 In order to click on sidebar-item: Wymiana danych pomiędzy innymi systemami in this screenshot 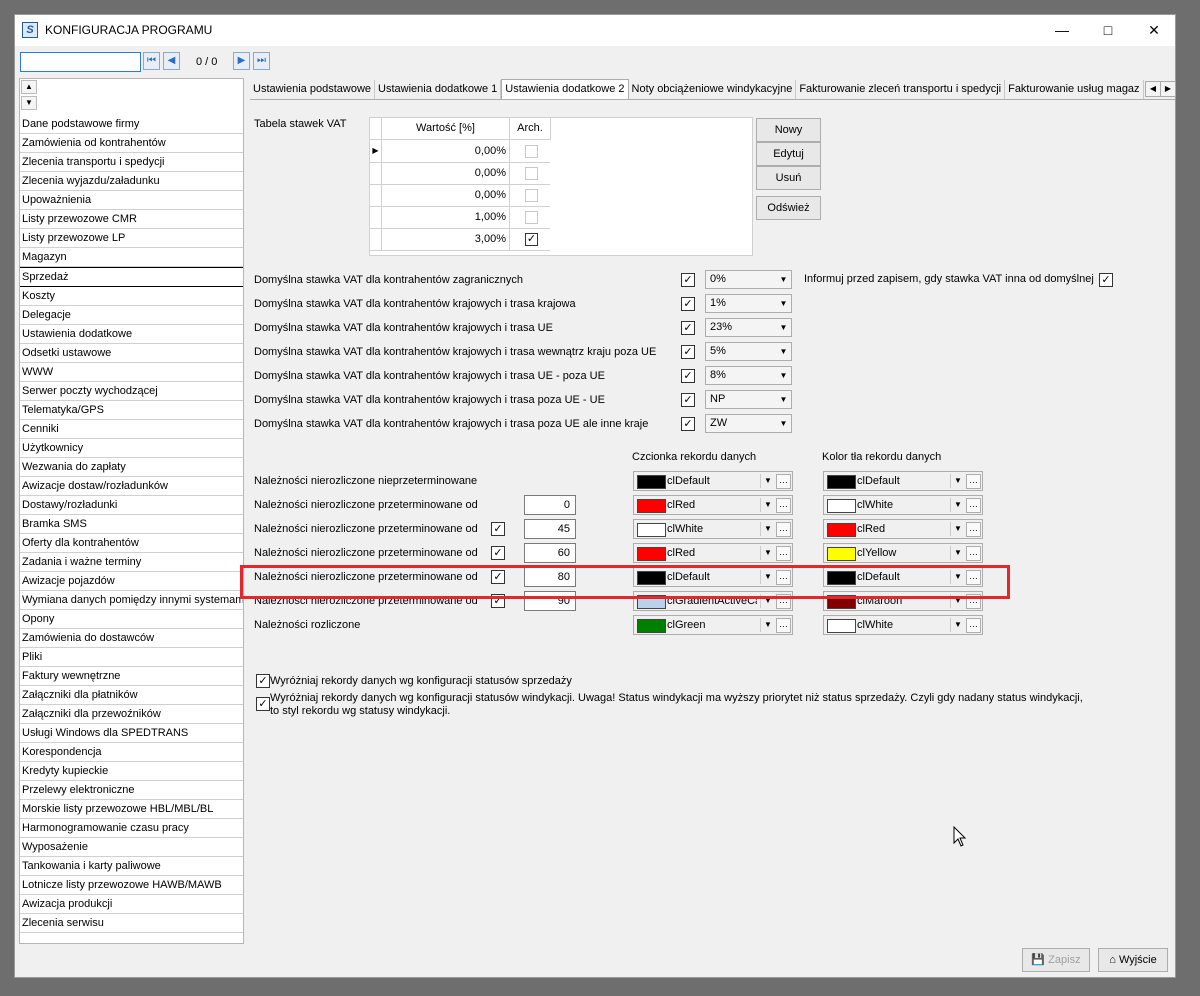, I will do `click(131, 600)`.